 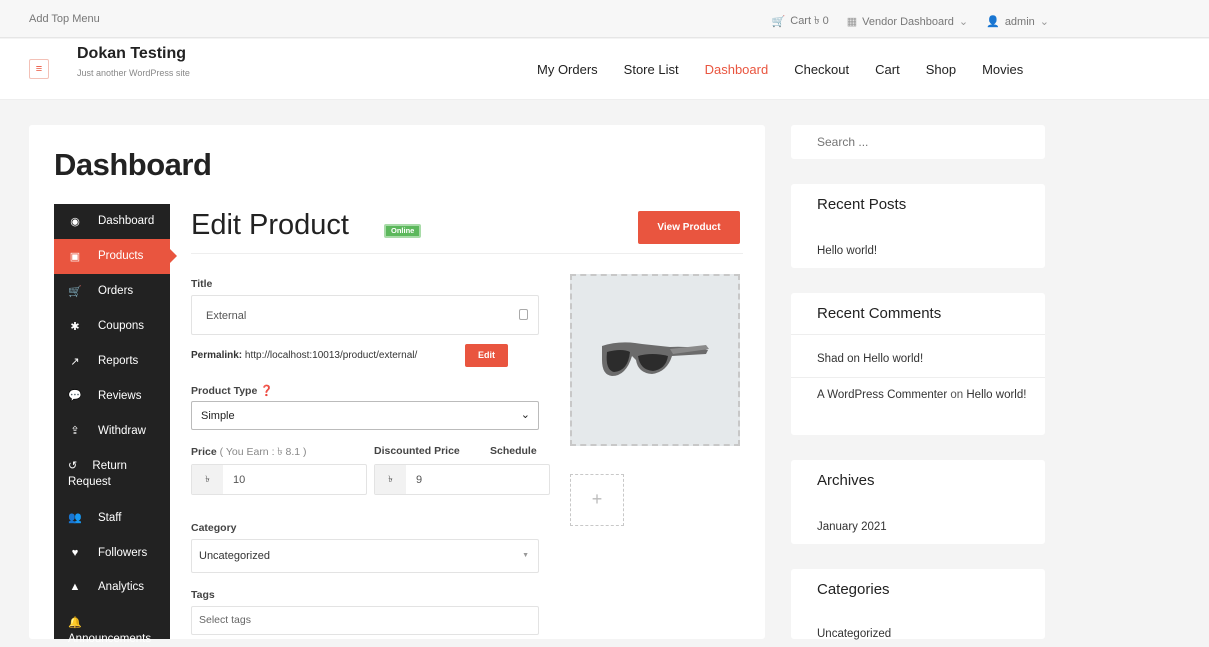 What do you see at coordinates (64, 19) in the screenshot?
I see `add-top-menu-link: Add Top Menu` at bounding box center [64, 19].